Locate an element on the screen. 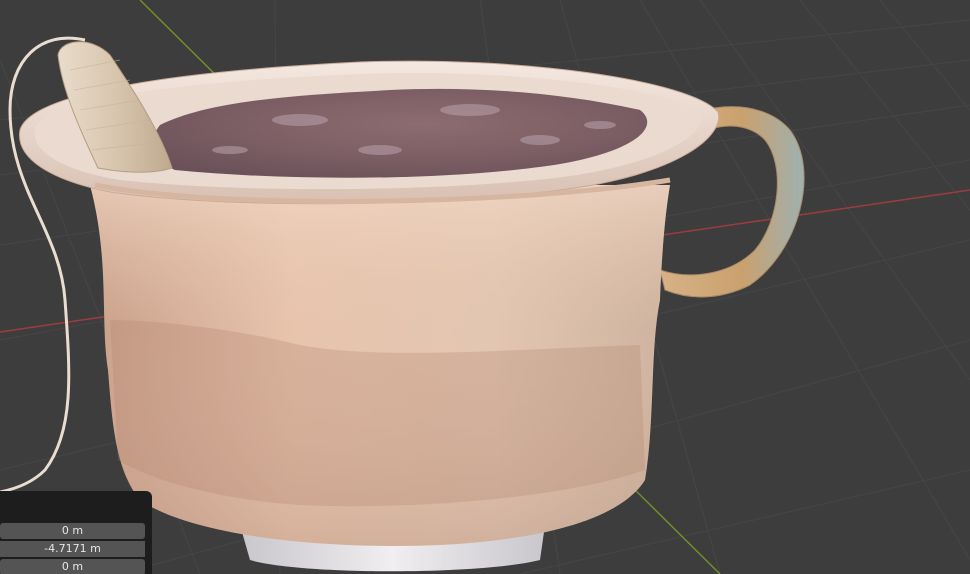  location-x-field: 0 m is located at coordinates (72, 531).